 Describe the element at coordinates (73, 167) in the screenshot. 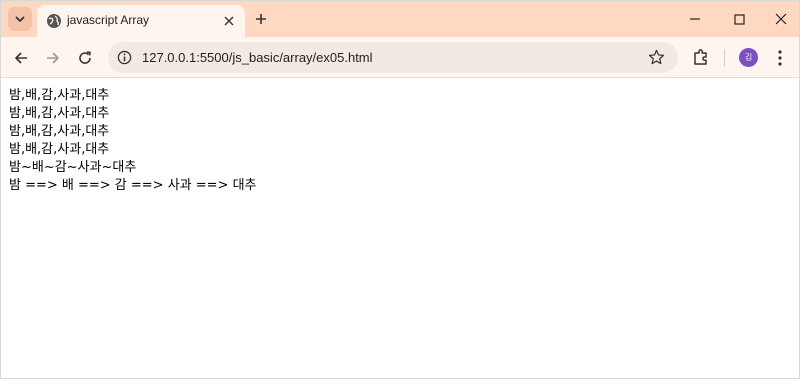

I see `output-line: 밤~배~감~사과~대추` at that location.